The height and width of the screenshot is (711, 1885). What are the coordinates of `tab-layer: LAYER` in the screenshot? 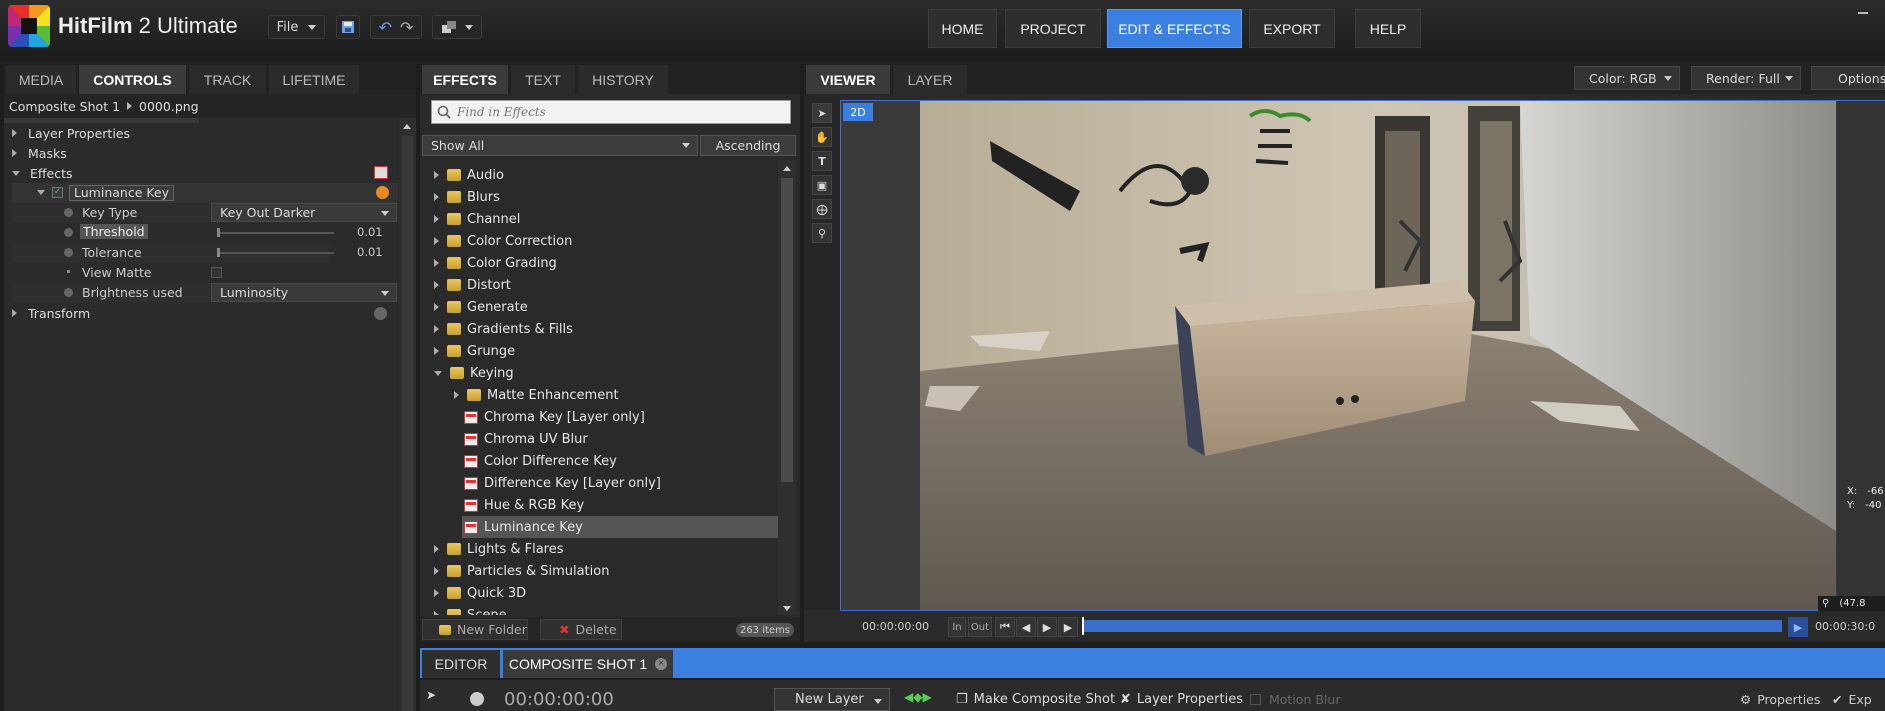 It's located at (930, 79).